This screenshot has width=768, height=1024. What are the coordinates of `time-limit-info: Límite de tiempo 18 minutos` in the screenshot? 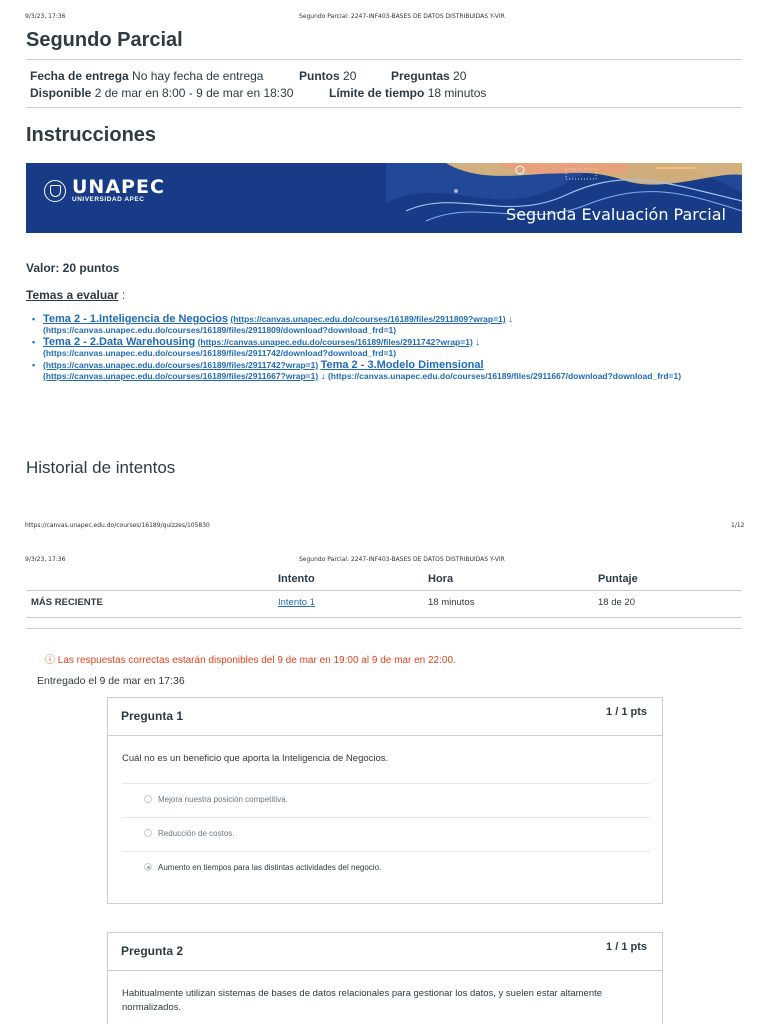 It's located at (407, 93).